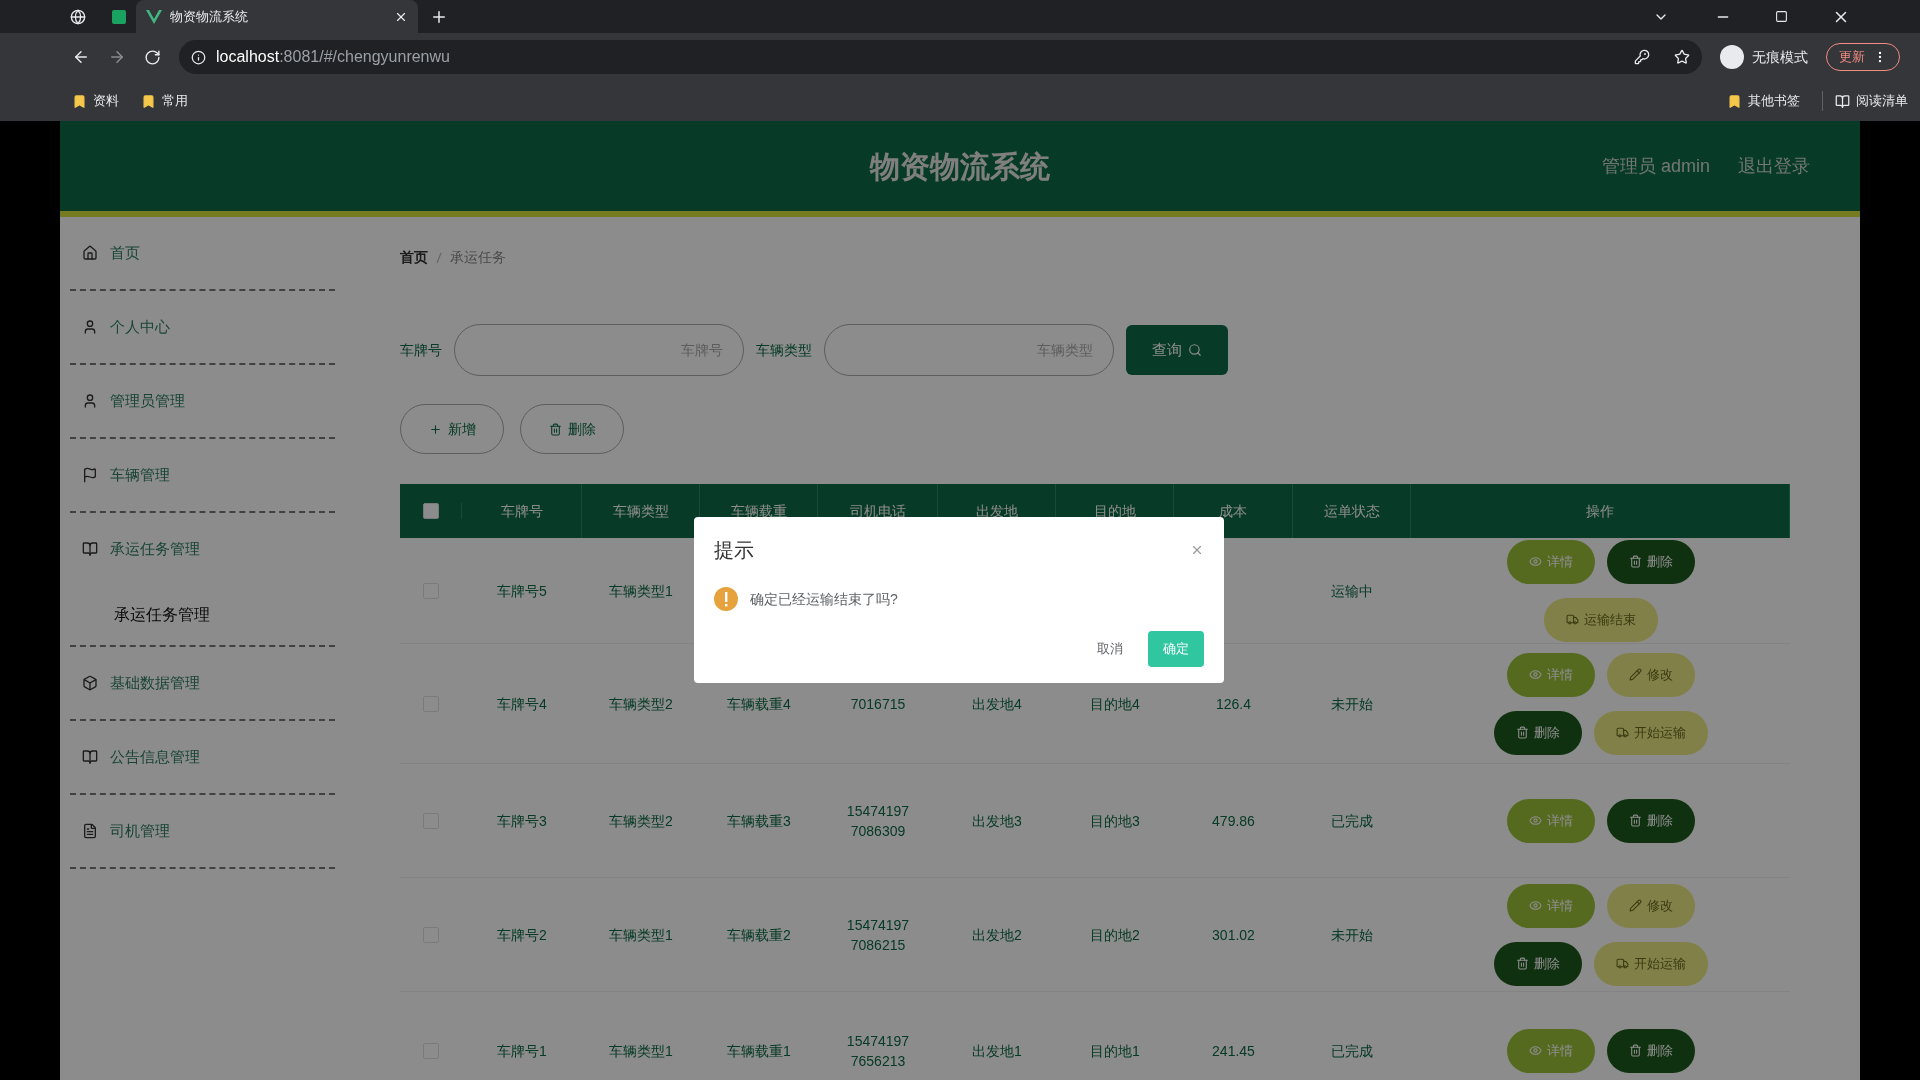  I want to click on table-cell-text: 目的地3, so click(1115, 821).